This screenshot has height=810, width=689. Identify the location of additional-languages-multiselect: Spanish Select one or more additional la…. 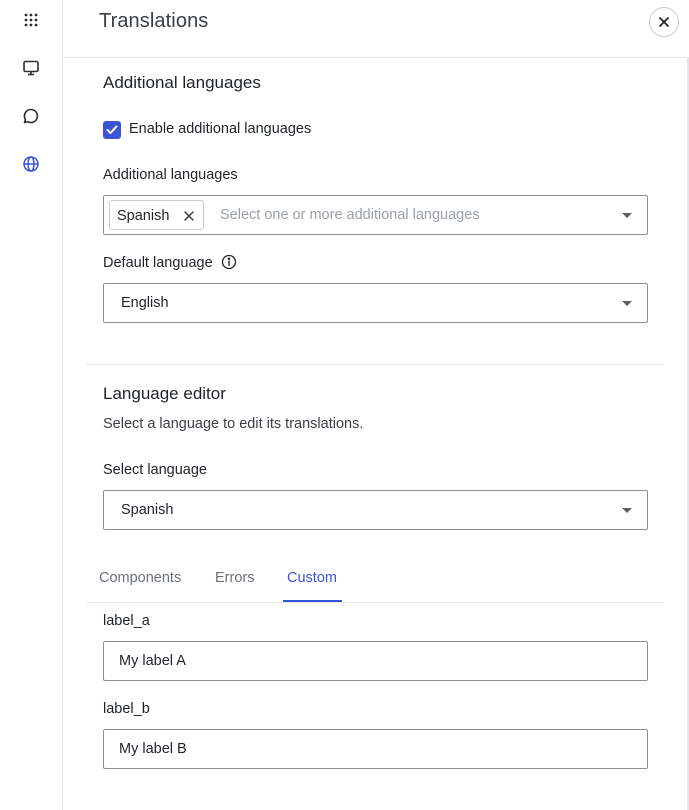
(375, 215).